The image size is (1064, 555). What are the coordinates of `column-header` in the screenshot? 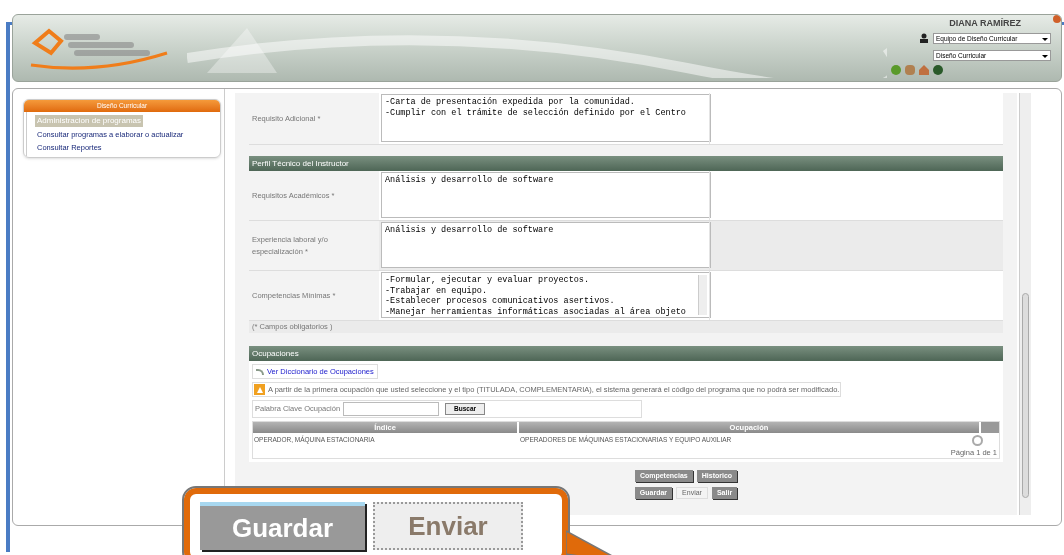 It's located at (990, 427).